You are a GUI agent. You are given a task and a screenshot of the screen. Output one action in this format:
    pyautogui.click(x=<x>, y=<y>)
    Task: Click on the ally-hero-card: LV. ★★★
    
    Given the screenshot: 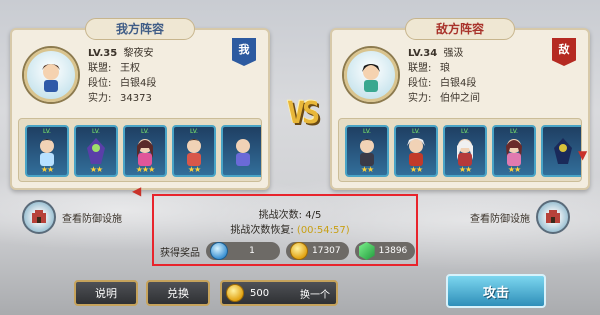 What is the action you would take?
    pyautogui.click(x=145, y=151)
    